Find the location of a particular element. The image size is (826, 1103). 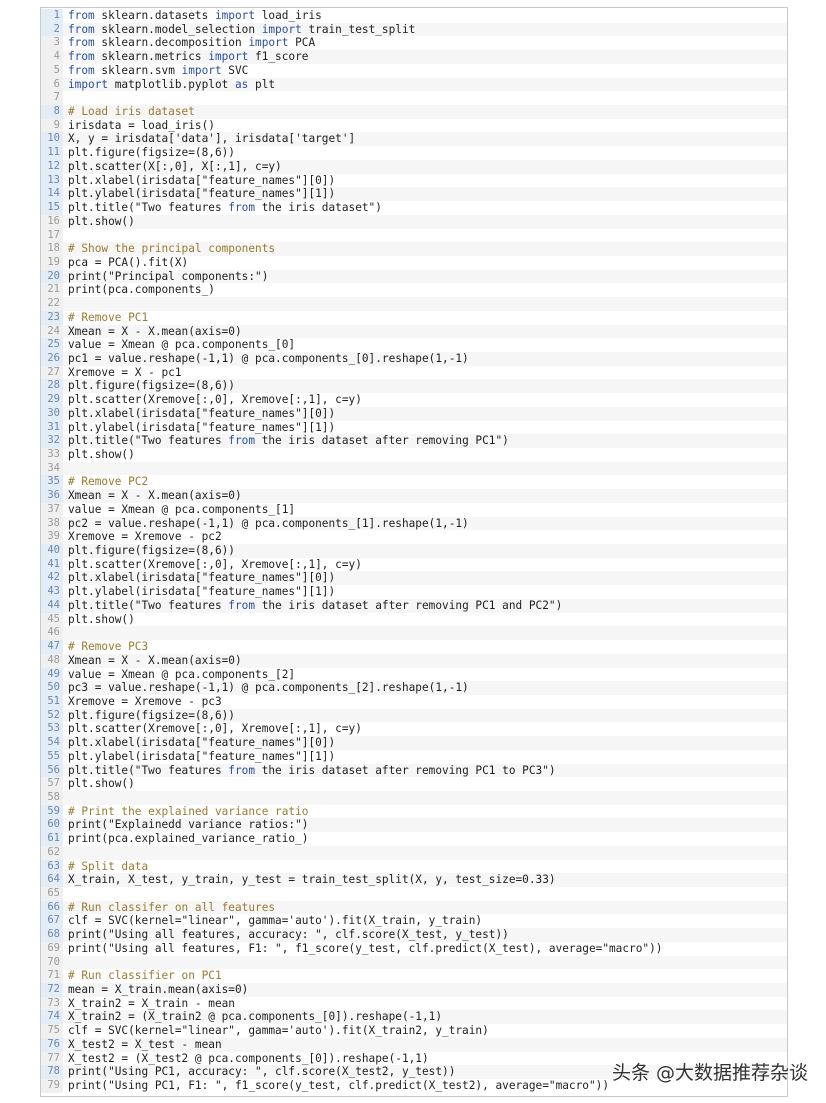

line-number: 48 is located at coordinates (52, 660).